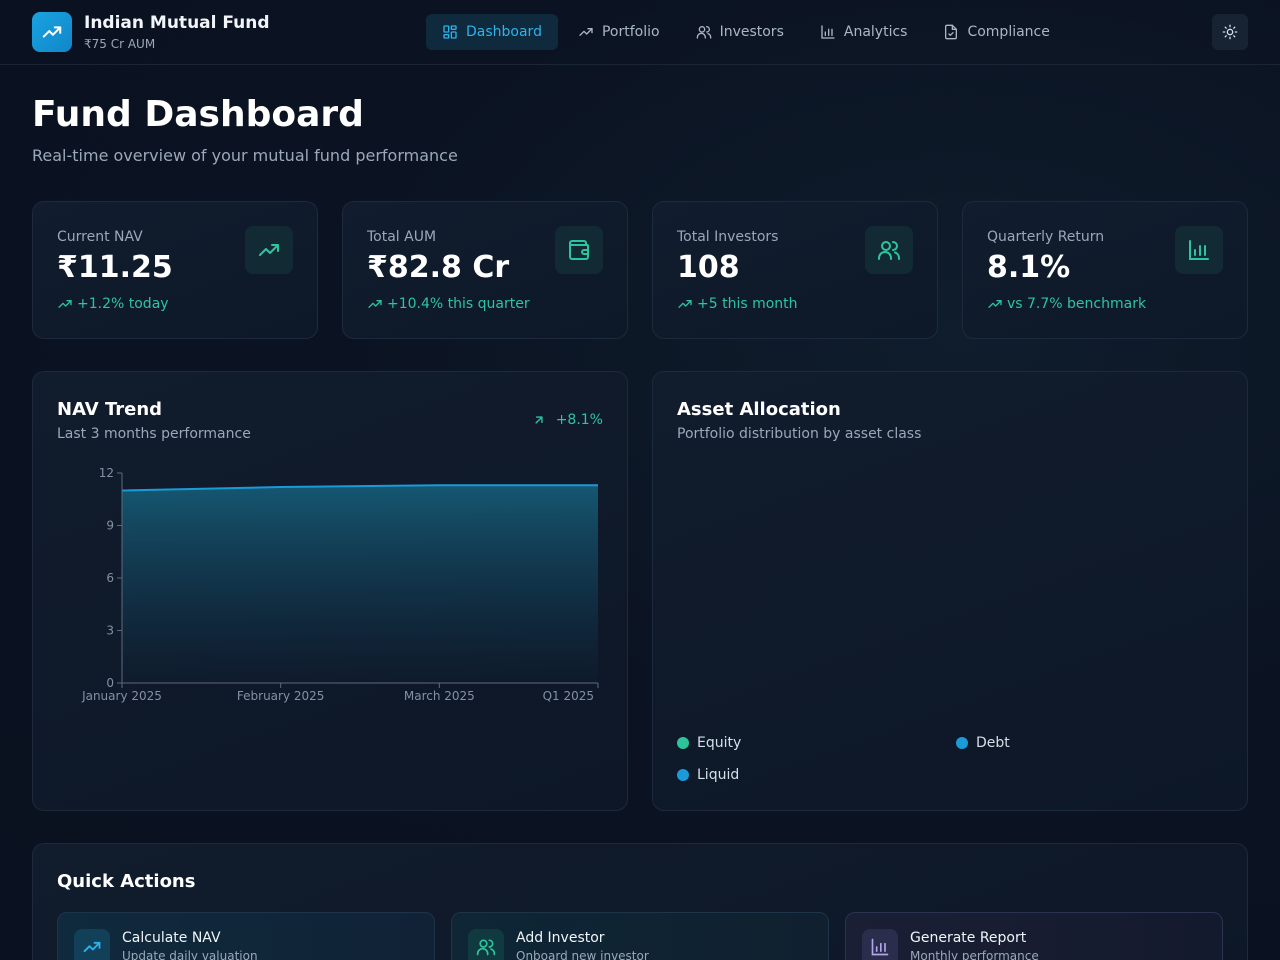 The image size is (1280, 960). I want to click on stat-trend-text: +1.2% today, so click(123, 304).